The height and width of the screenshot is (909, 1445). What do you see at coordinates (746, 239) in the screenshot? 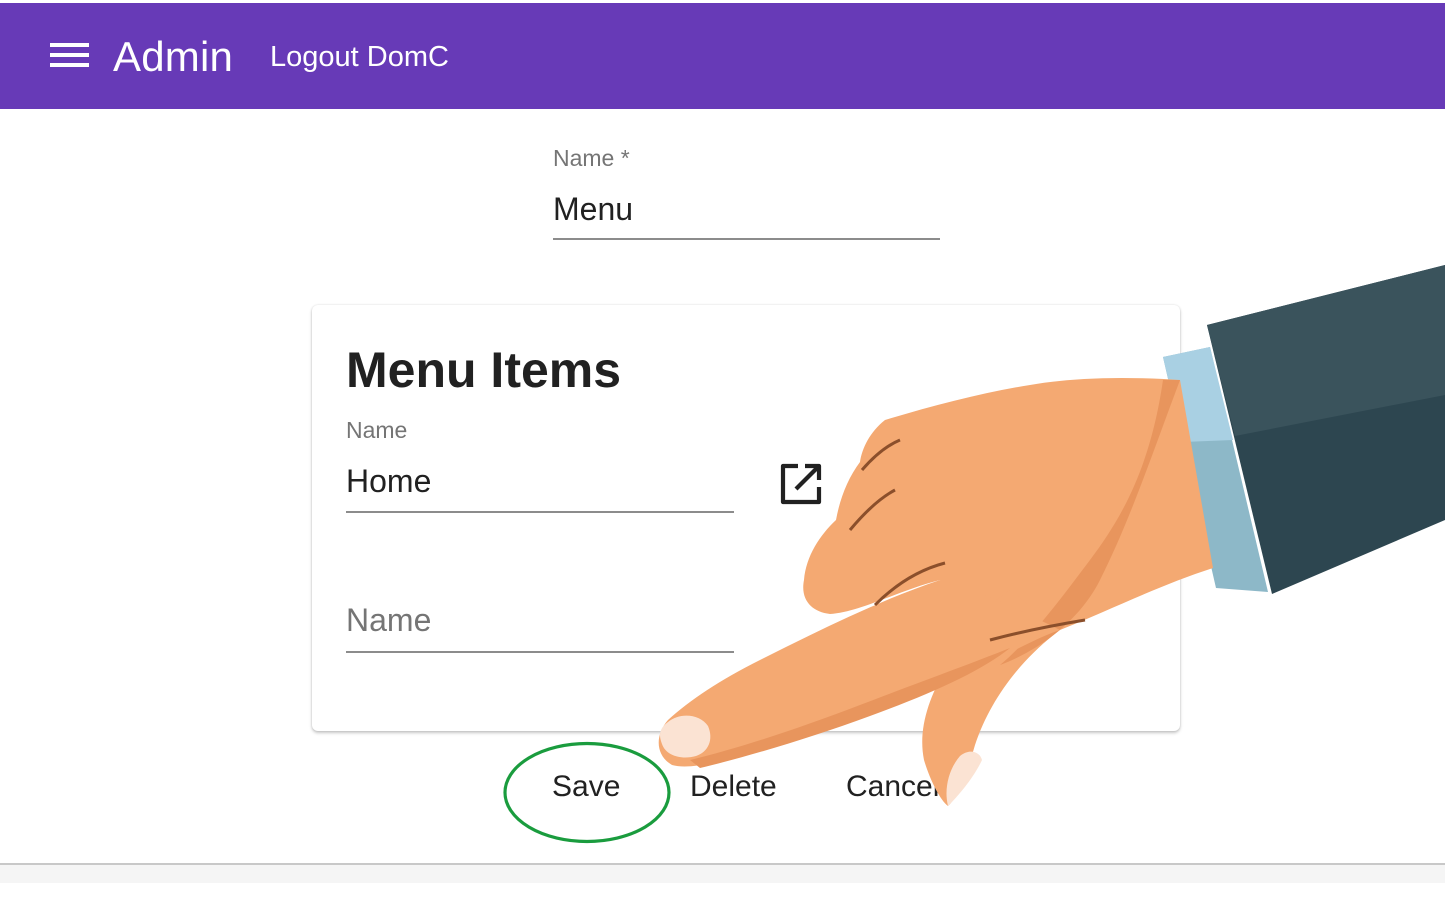
I see `menu-name-underline` at bounding box center [746, 239].